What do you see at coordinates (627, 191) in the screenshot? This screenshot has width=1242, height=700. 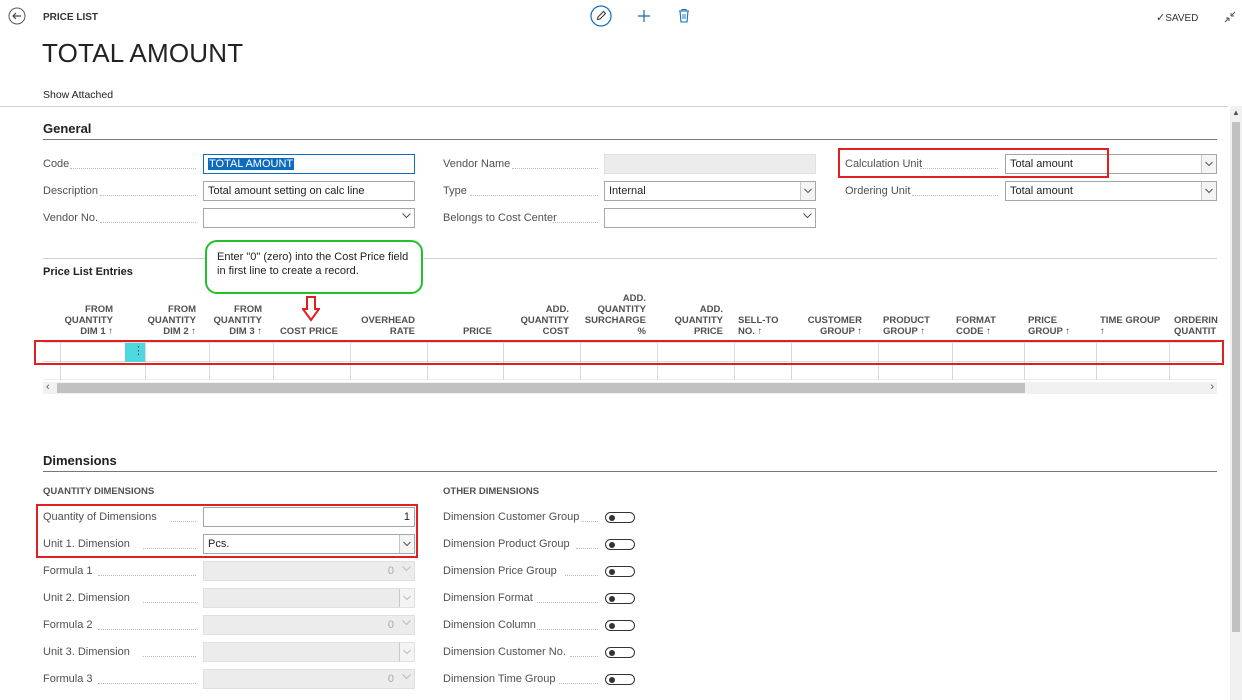 I see `type-value: Internal` at bounding box center [627, 191].